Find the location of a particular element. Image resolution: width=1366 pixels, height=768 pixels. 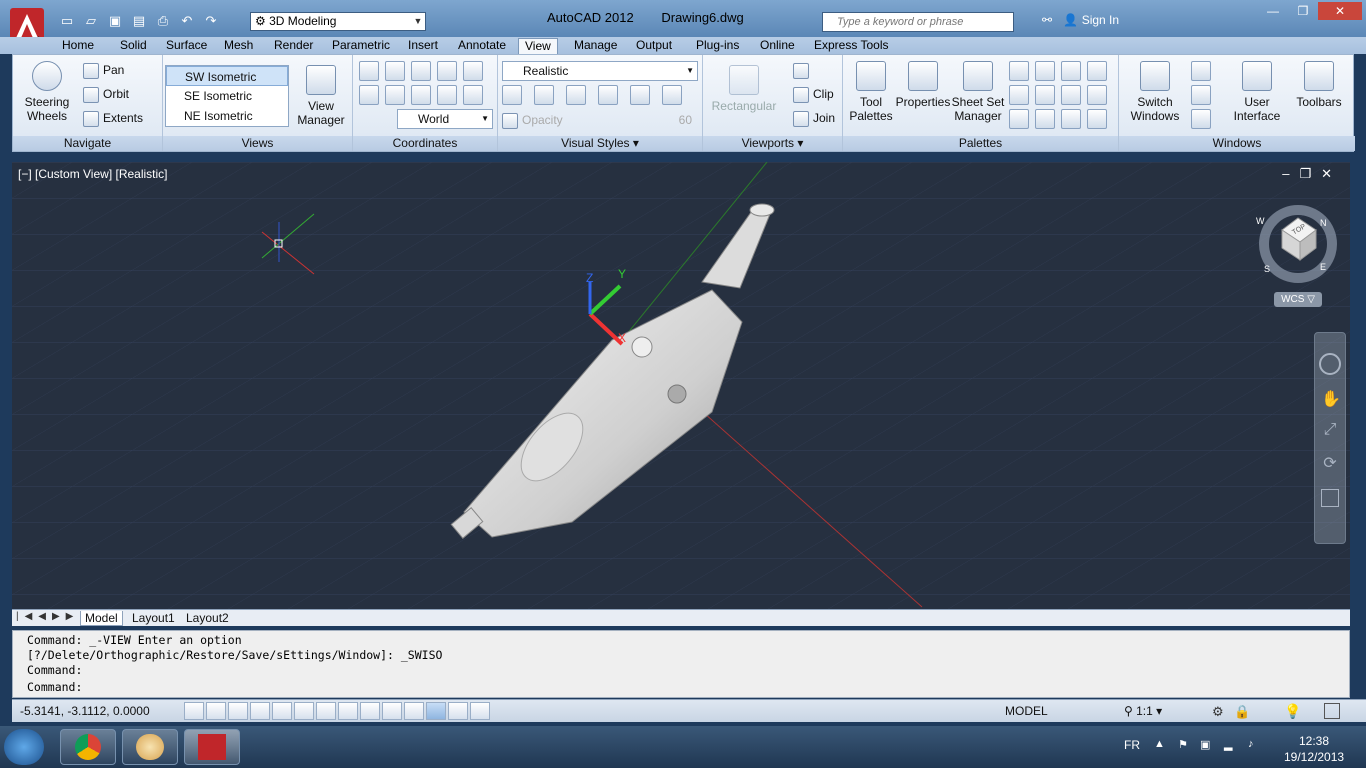

tab-layout1: Layout1 is located at coordinates (153, 618).